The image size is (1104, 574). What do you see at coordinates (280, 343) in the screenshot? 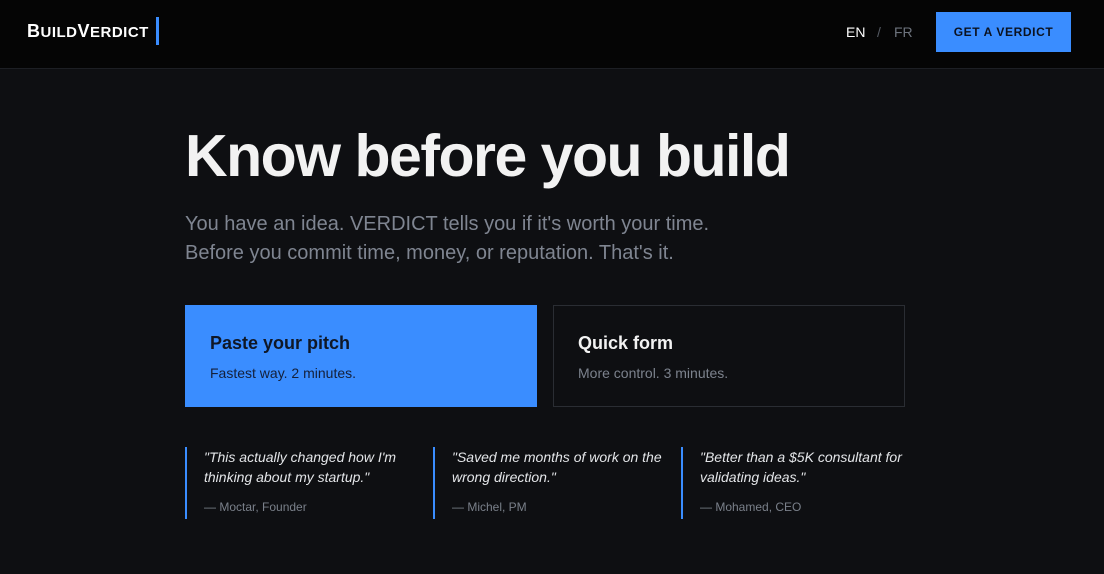
I see `option-title: Paste your pitch` at bounding box center [280, 343].